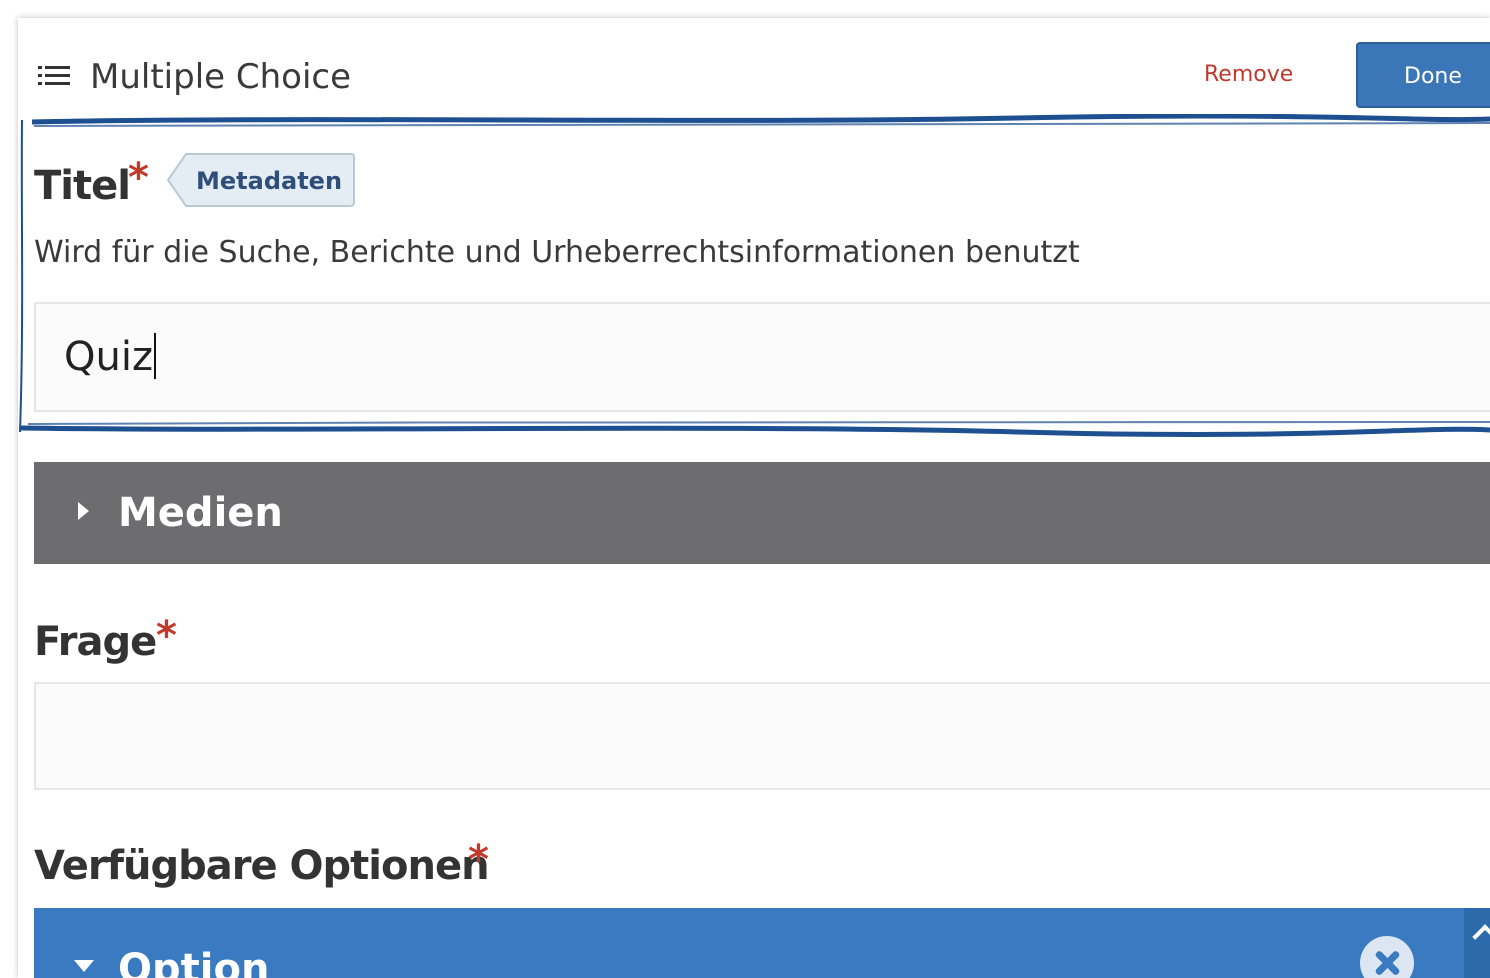 The height and width of the screenshot is (978, 1490). I want to click on question-required-mark: *, so click(166, 636).